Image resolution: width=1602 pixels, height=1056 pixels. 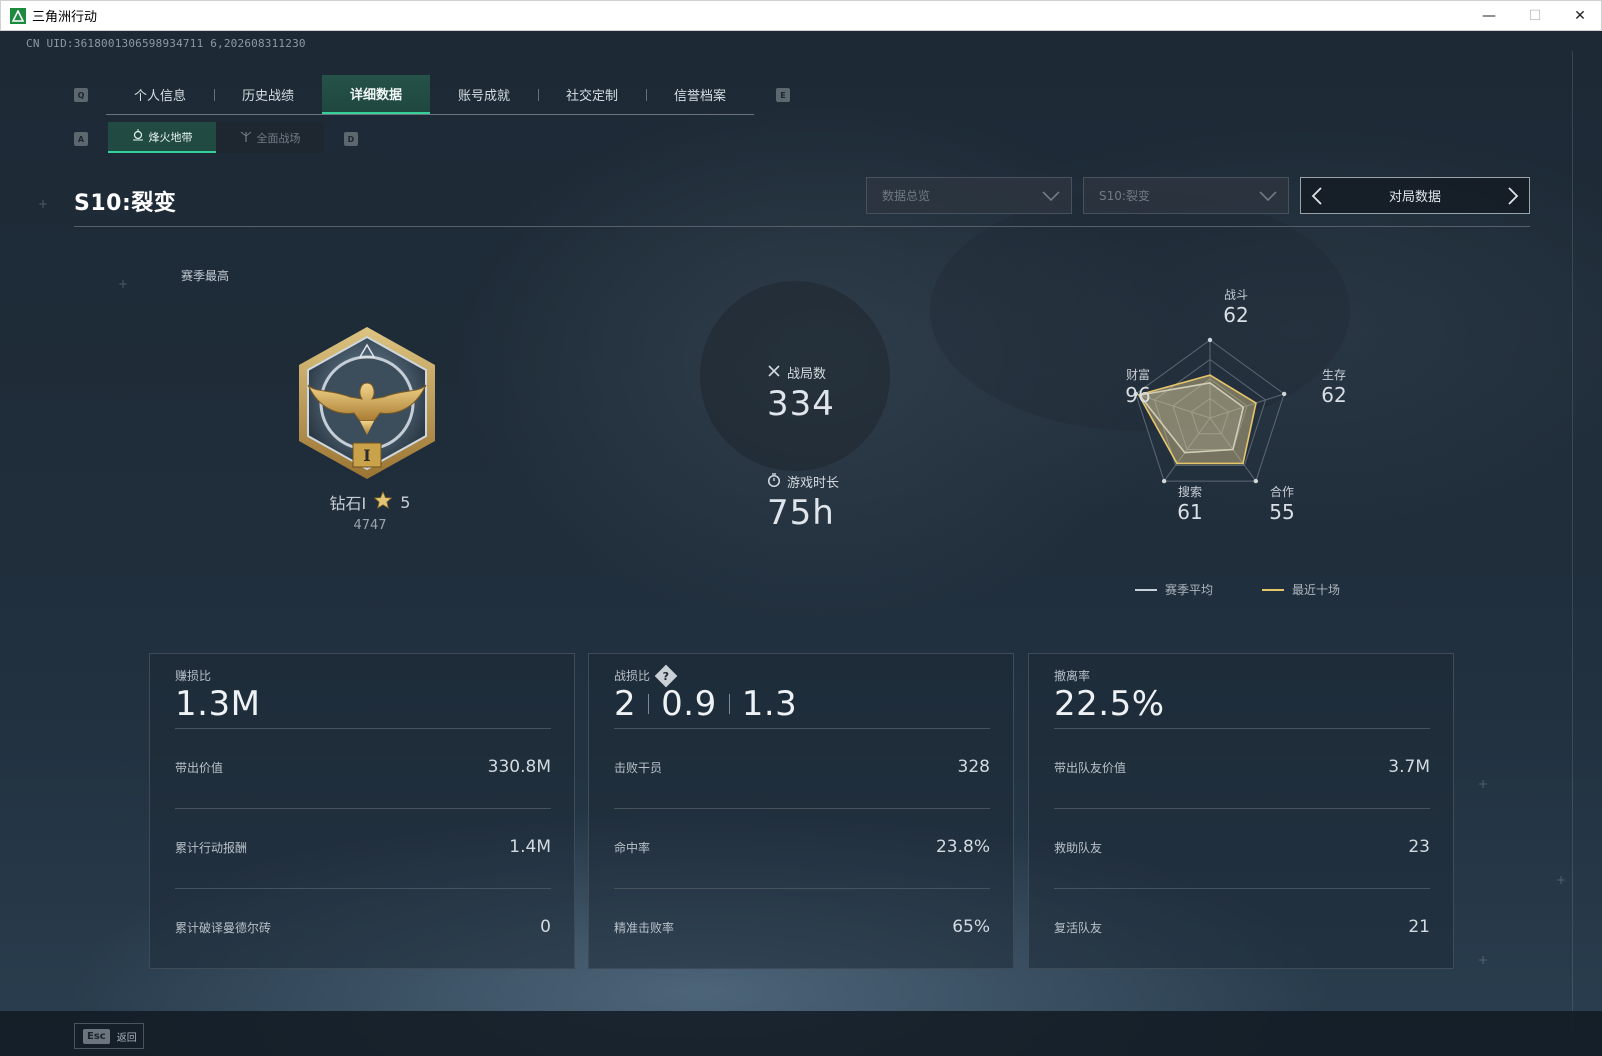 I want to click on back-button: Esc 返回, so click(x=109, y=1036).